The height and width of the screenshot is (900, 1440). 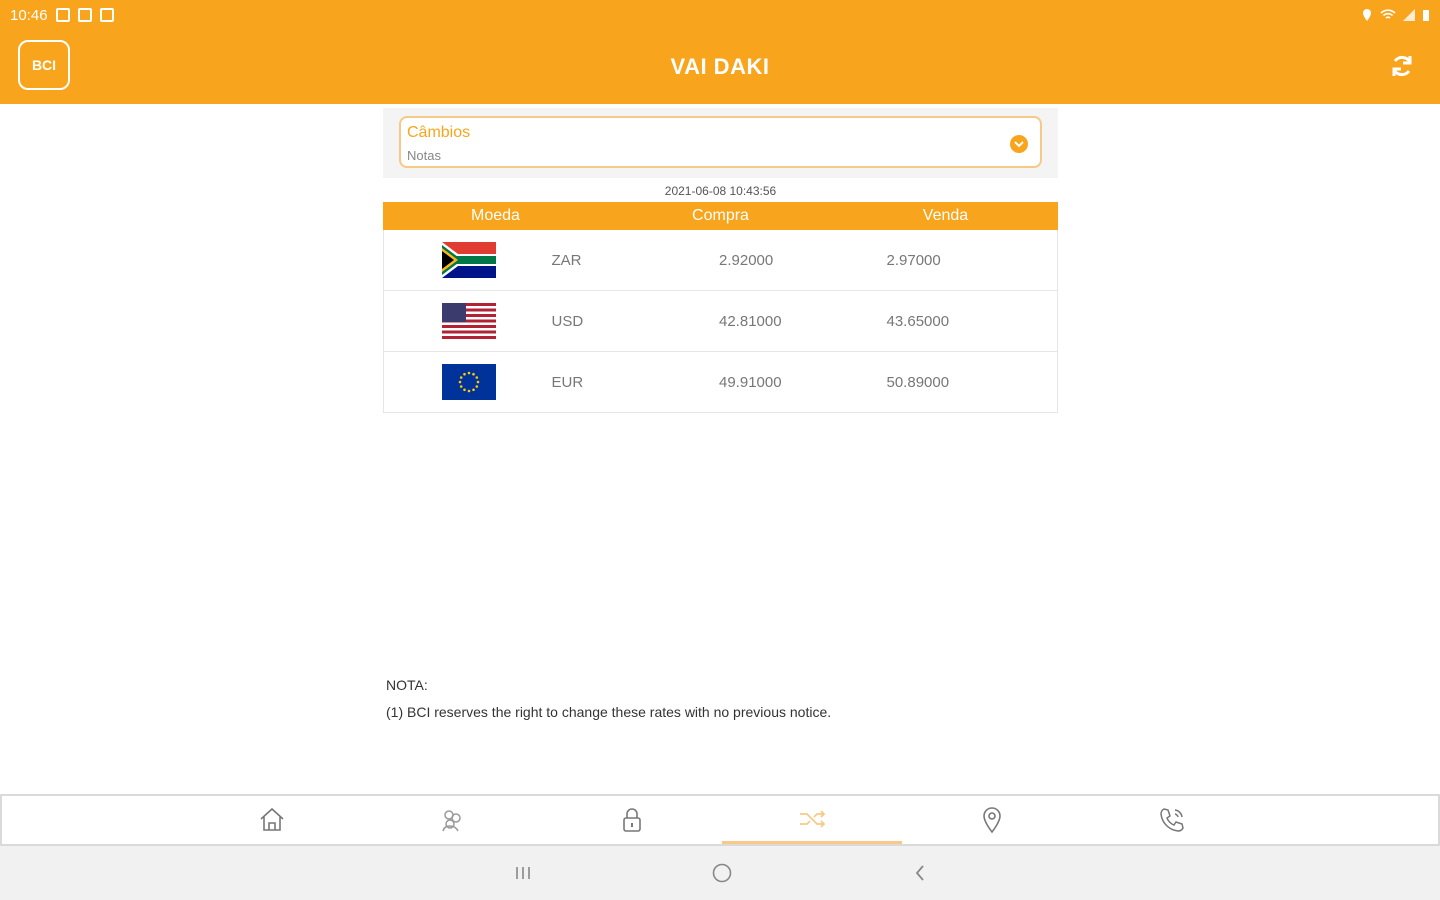 I want to click on home-icon, so click(x=272, y=819).